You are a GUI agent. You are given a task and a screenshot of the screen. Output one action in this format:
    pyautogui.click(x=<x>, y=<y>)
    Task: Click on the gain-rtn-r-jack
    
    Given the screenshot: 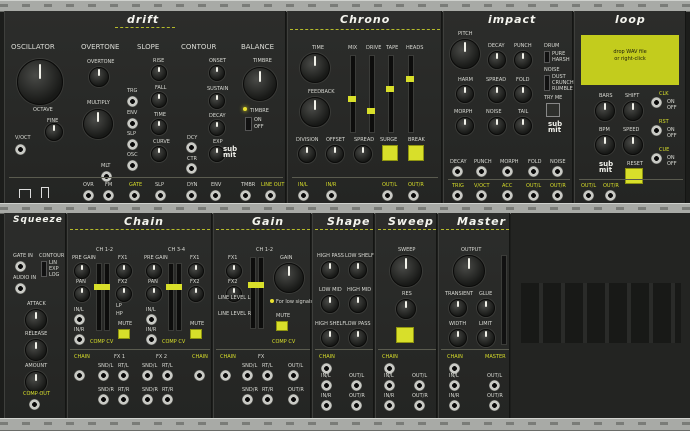 What is the action you would take?
    pyautogui.click(x=267, y=399)
    